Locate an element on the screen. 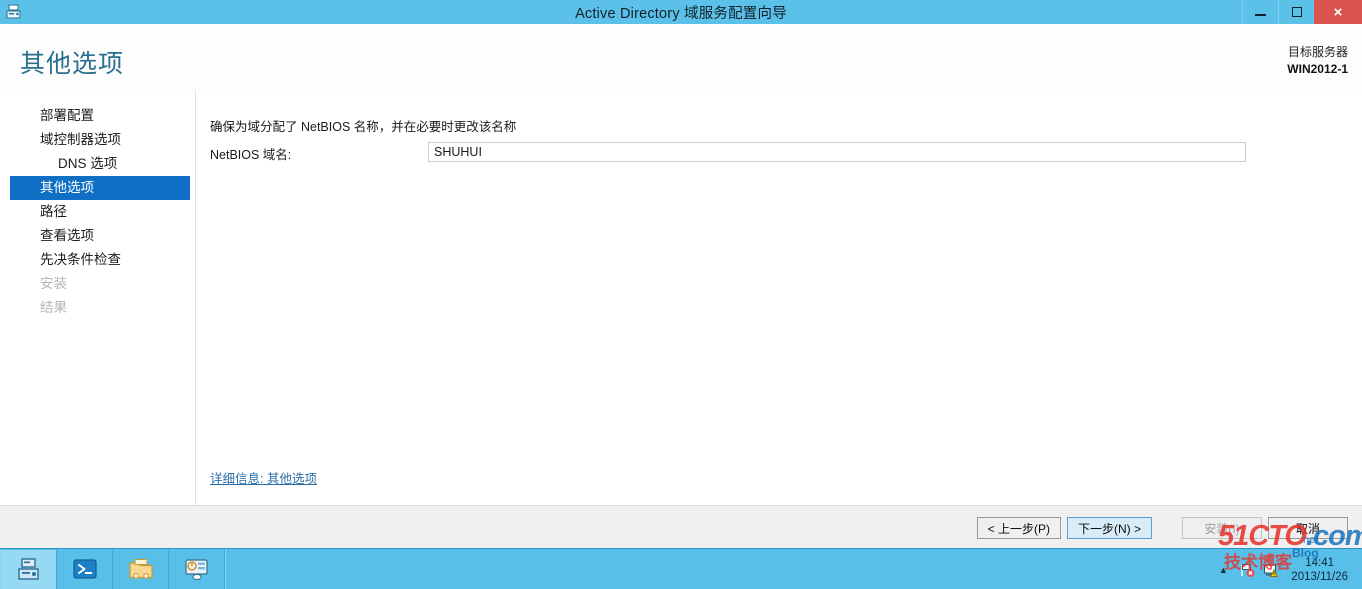 The width and height of the screenshot is (1362, 589). minimize-icon is located at coordinates (1260, 15).